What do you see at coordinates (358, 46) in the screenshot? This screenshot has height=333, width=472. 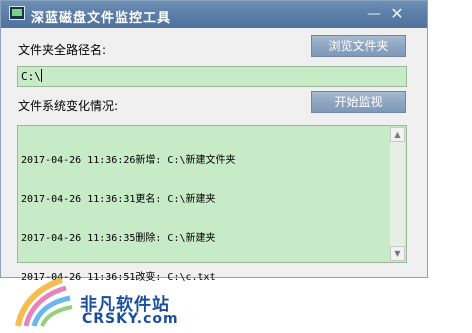 I see `browse-folder-button: 浏览文件夹` at bounding box center [358, 46].